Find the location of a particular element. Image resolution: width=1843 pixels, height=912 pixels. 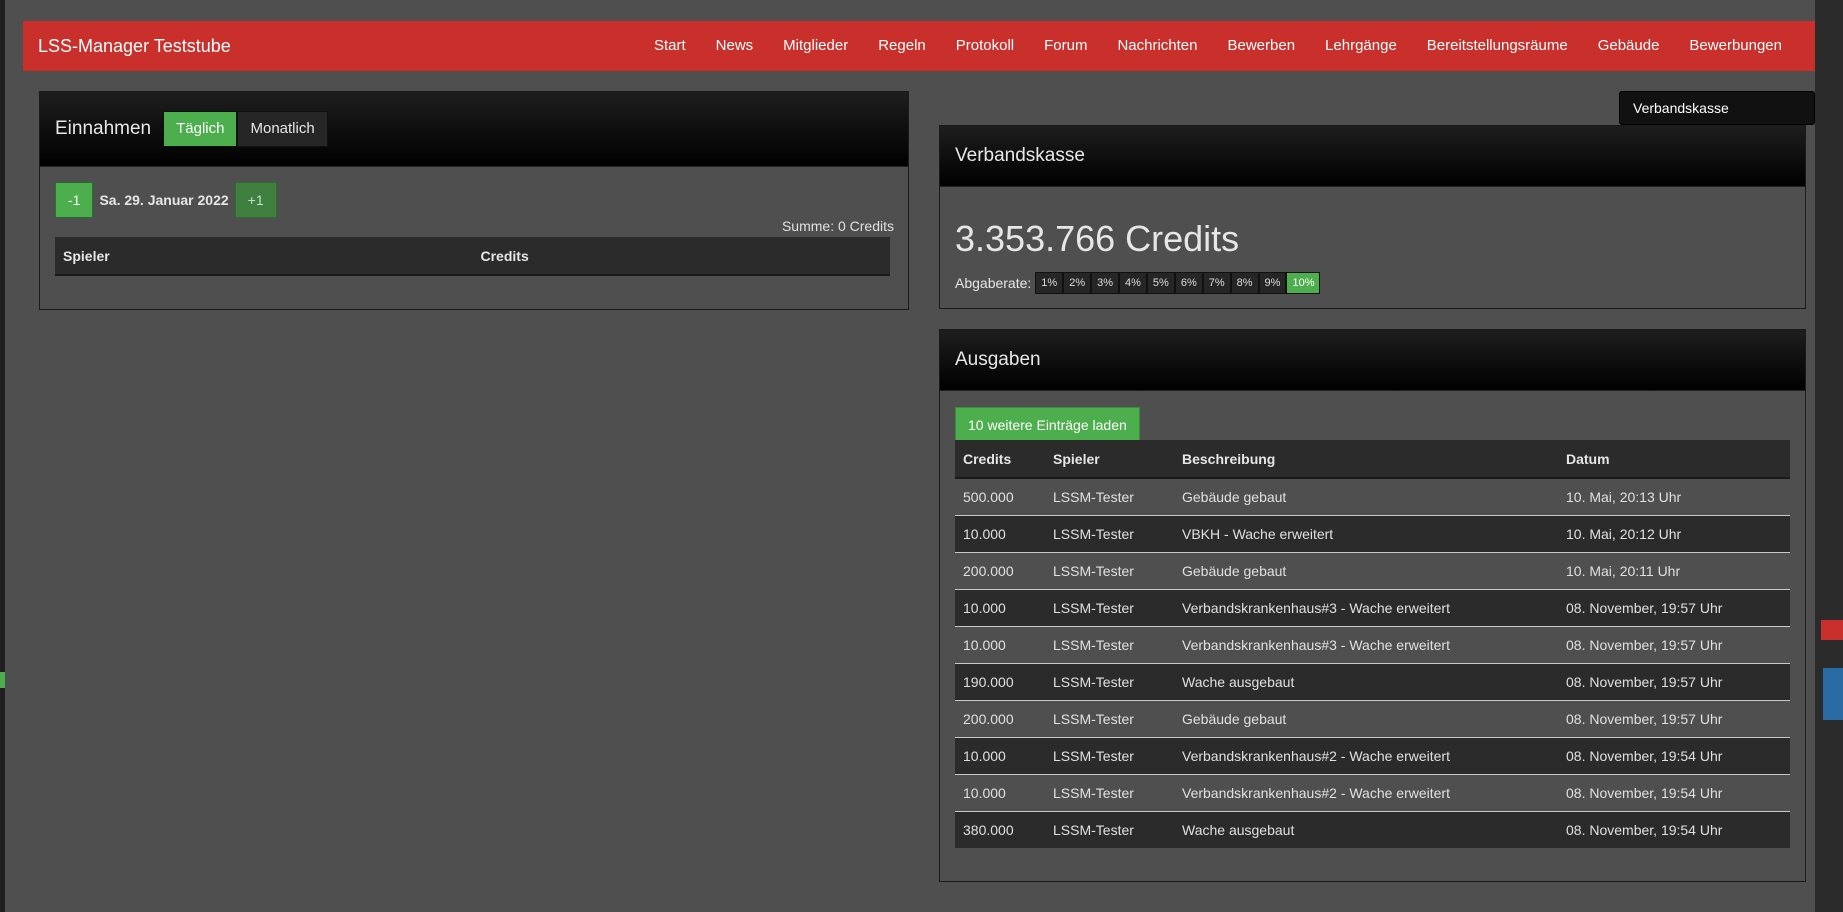

rate-8-button: 8% is located at coordinates (1244, 283).